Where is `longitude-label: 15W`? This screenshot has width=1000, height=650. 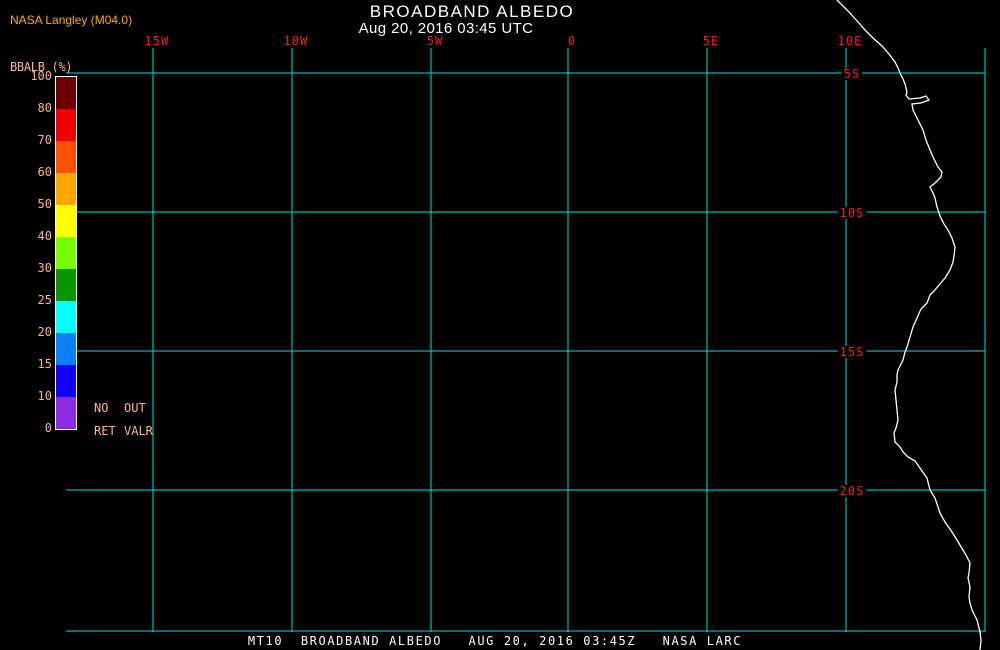 longitude-label: 15W is located at coordinates (157, 41).